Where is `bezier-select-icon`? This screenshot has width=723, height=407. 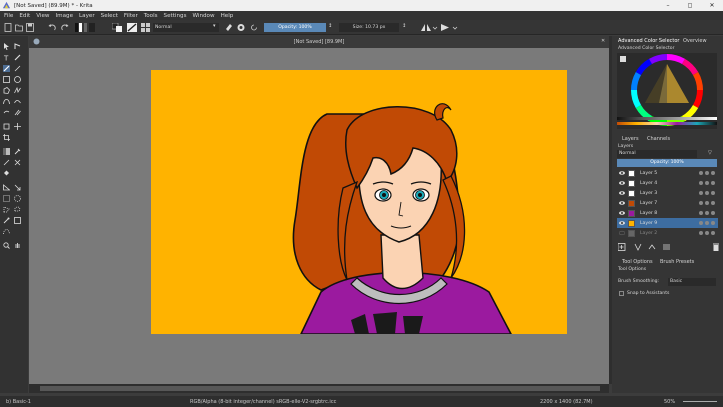
bezier-select-icon is located at coordinates (6, 231).